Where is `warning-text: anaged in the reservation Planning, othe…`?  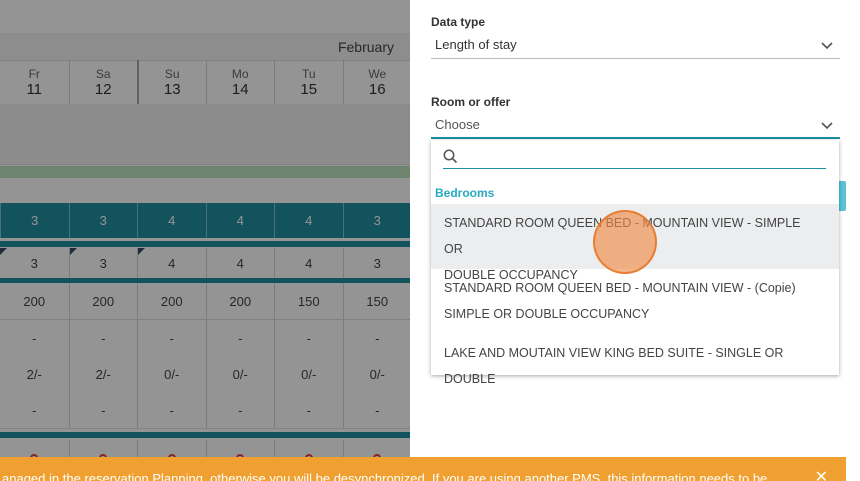 warning-text: anaged in the reservation Planning, othe… is located at coordinates (385, 476).